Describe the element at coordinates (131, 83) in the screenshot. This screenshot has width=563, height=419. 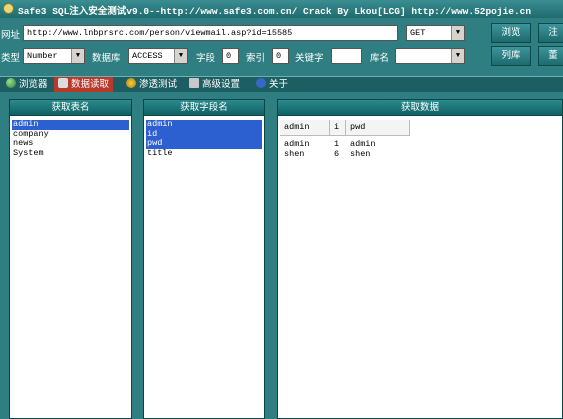
I see `radiation-icon` at that location.